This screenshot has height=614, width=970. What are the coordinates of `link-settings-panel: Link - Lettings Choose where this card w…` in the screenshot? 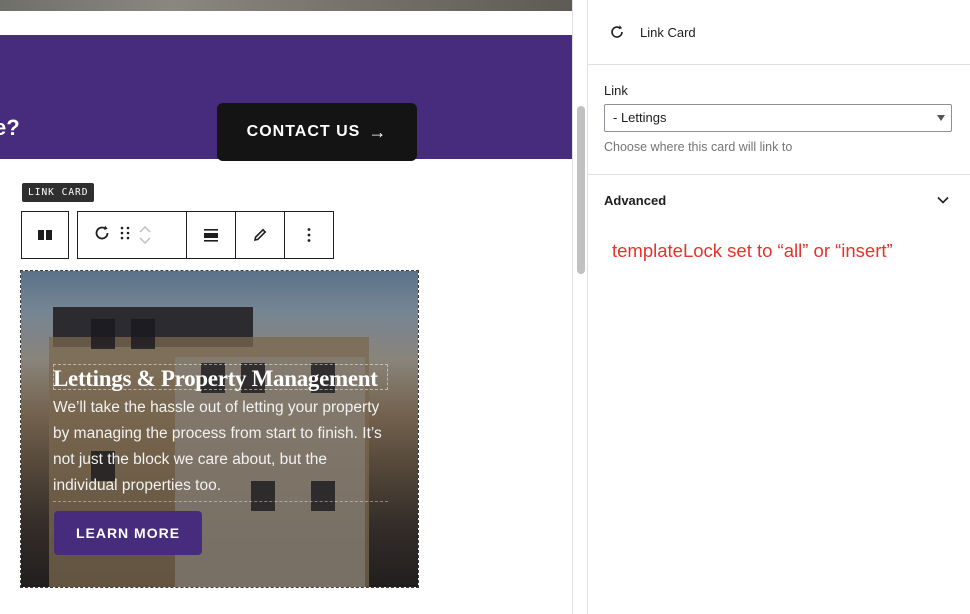 It's located at (779, 120).